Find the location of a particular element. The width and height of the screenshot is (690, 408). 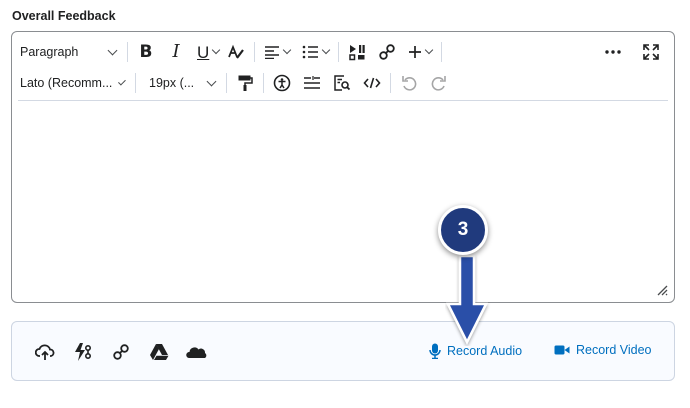

record-video-button: Record Video is located at coordinates (603, 350).